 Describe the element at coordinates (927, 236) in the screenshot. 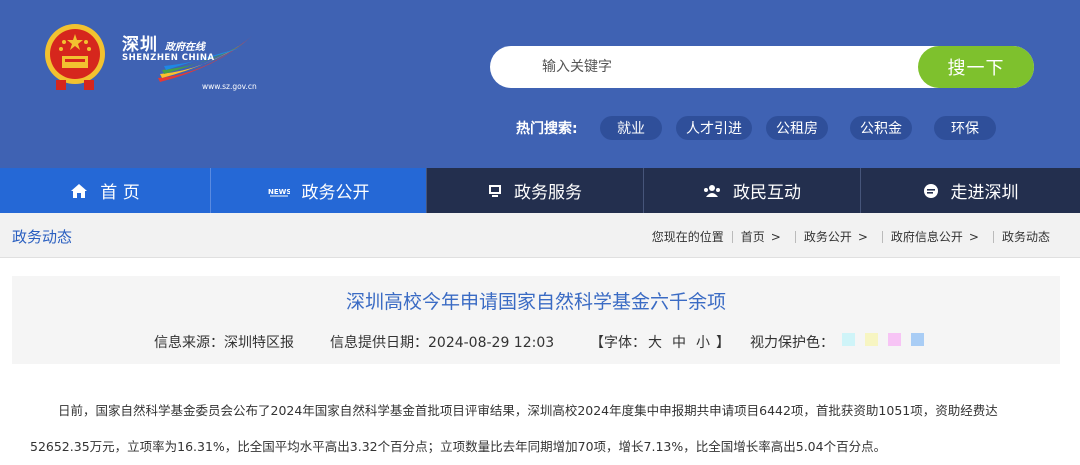

I see `breadcrumb-government-info: 政府信息公开` at that location.